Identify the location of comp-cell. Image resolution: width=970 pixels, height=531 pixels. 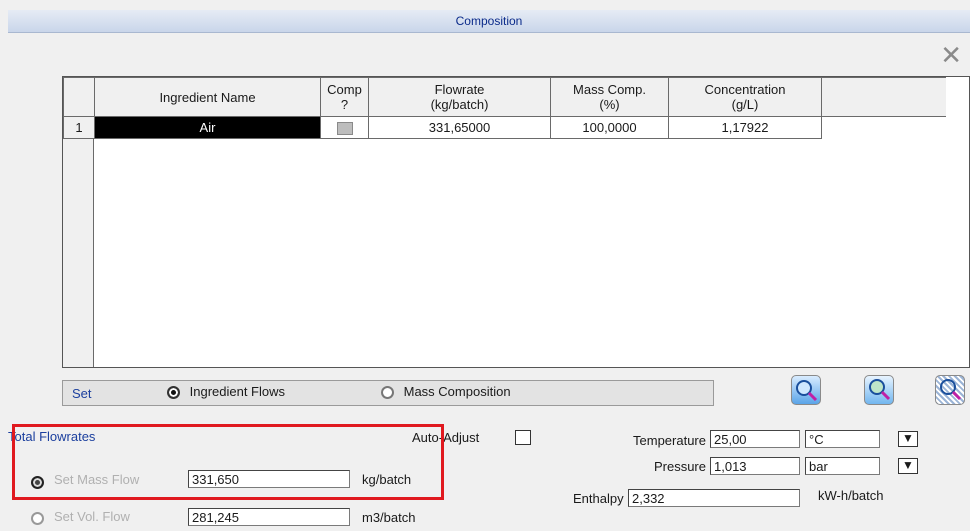
(344, 127).